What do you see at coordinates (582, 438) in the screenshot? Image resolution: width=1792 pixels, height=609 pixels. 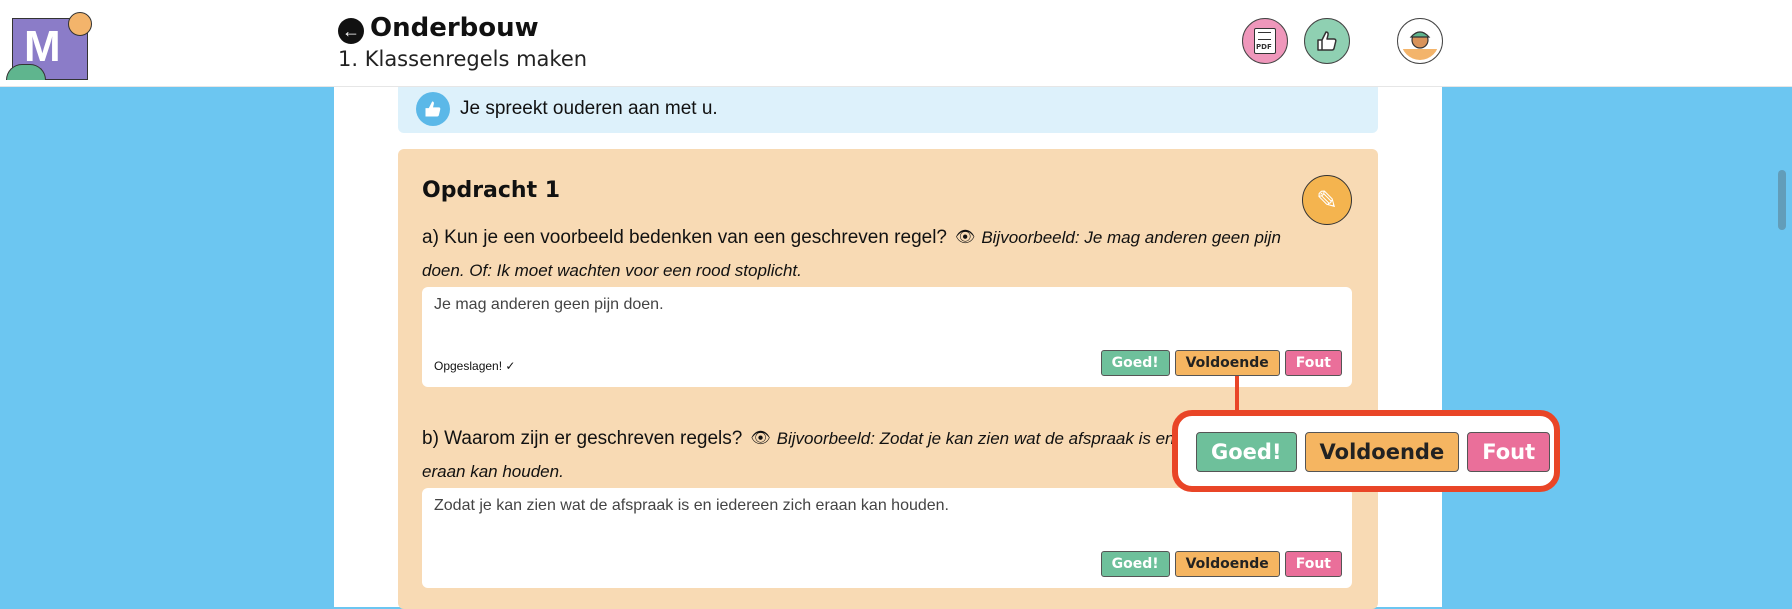 I see `question-b-text: b) Waarom zijn er geschreven regels?` at bounding box center [582, 438].